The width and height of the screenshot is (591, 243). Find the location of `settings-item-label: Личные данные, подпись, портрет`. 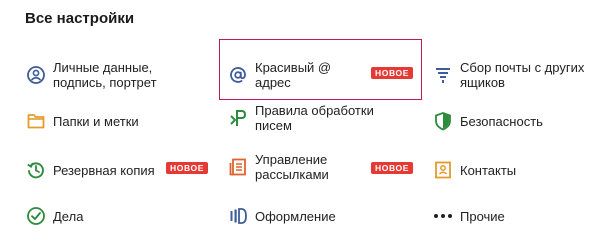

settings-item-label: Личные данные, подпись, портрет is located at coordinates (105, 75).